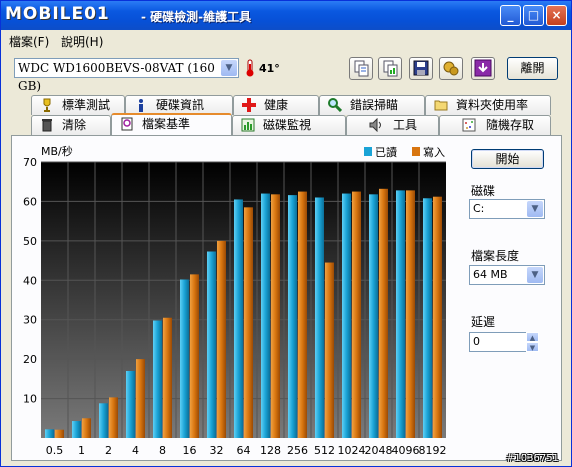 This screenshot has width=572, height=467. What do you see at coordinates (451, 68) in the screenshot?
I see `options-button` at bounding box center [451, 68].